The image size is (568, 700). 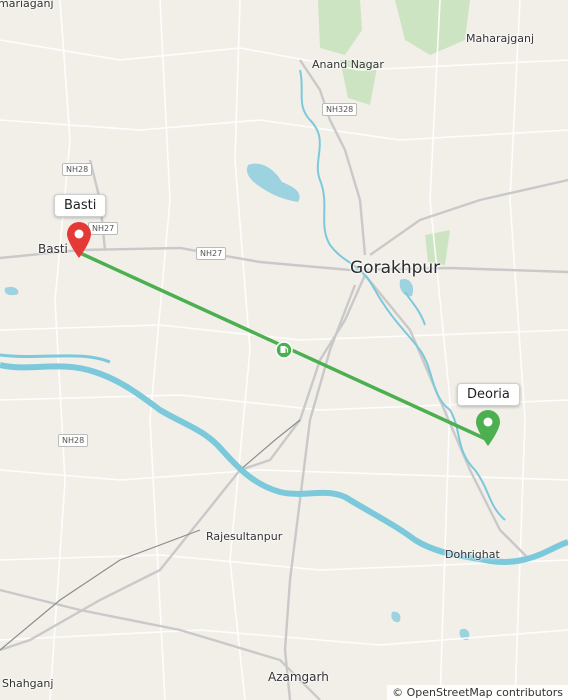 What do you see at coordinates (211, 253) in the screenshot?
I see `road-shield-nh27: NH27` at bounding box center [211, 253].